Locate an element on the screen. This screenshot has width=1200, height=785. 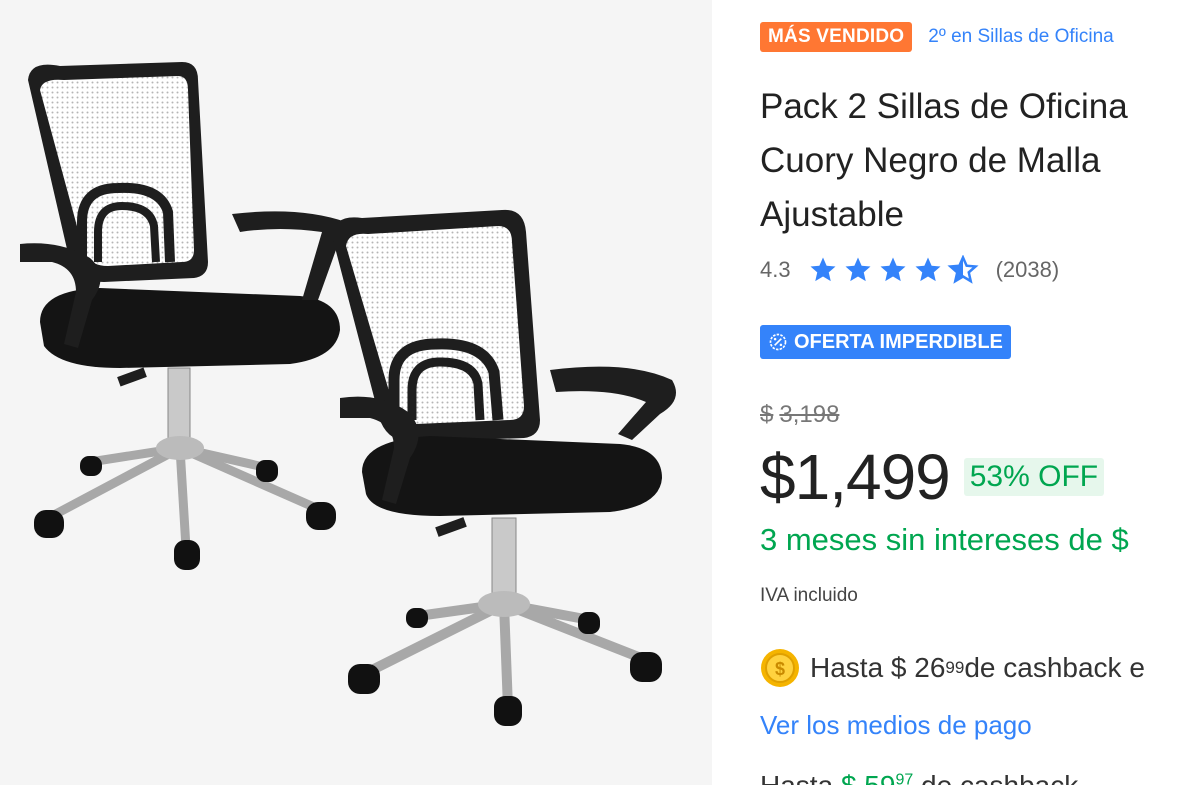
cashback-suffix: de cashback e is located at coordinates (1054, 667).